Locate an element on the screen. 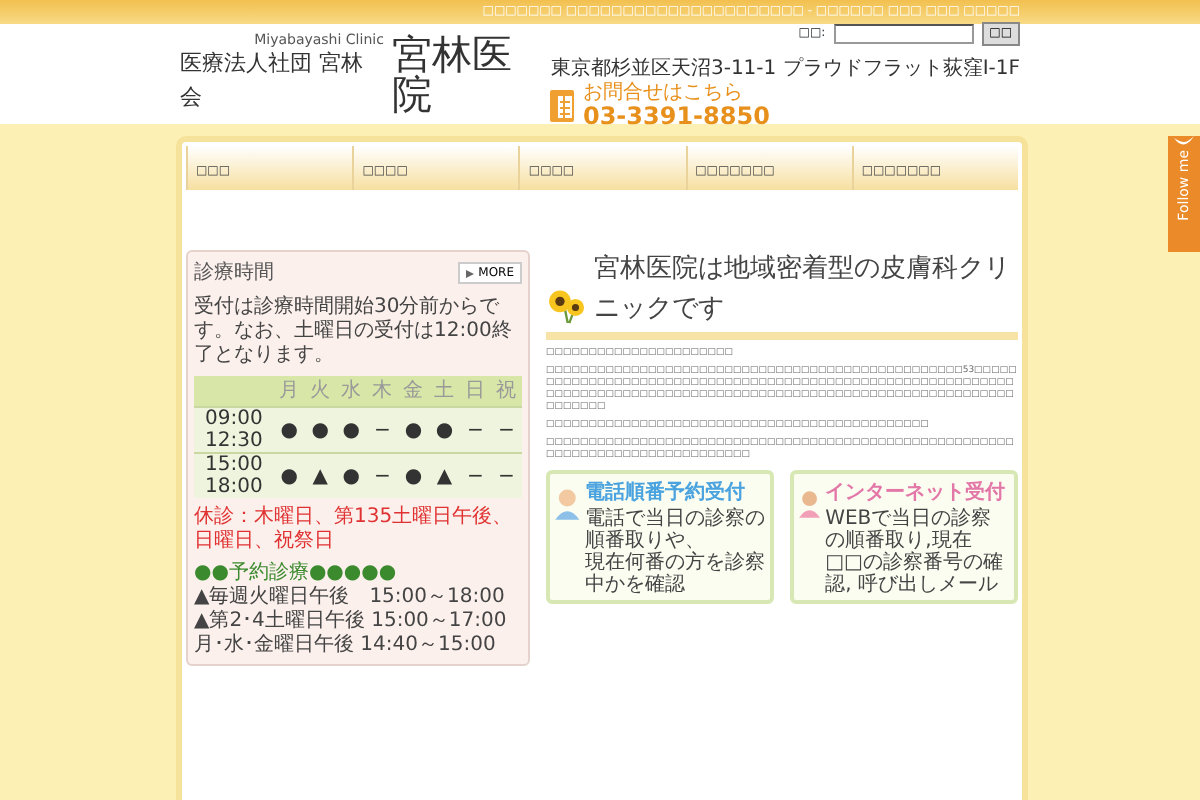  time-start: 15:00 is located at coordinates (234, 465).